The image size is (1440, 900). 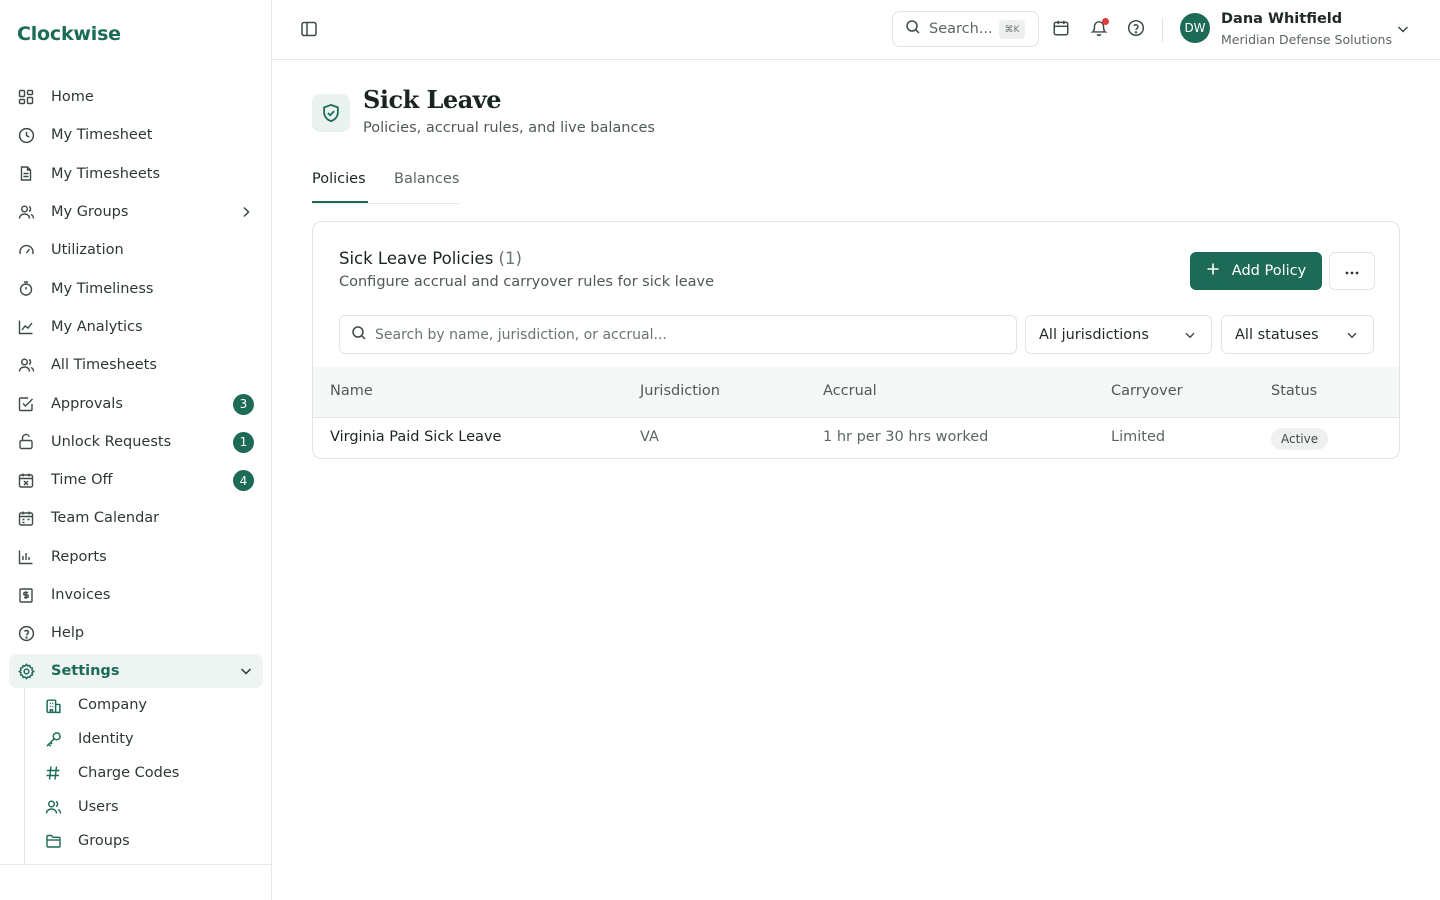 What do you see at coordinates (136, 250) in the screenshot?
I see `sidebar-item-utilization: Utilization` at bounding box center [136, 250].